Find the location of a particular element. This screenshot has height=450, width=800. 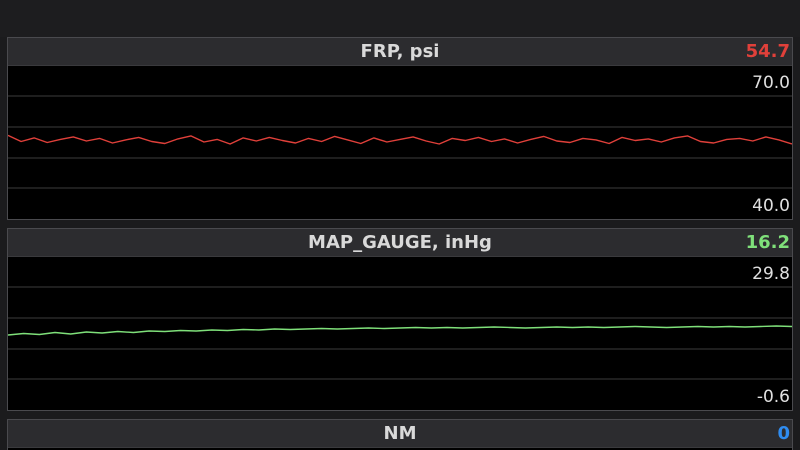

map-gauge-axis-min-label: -0.6 is located at coordinates (773, 397).